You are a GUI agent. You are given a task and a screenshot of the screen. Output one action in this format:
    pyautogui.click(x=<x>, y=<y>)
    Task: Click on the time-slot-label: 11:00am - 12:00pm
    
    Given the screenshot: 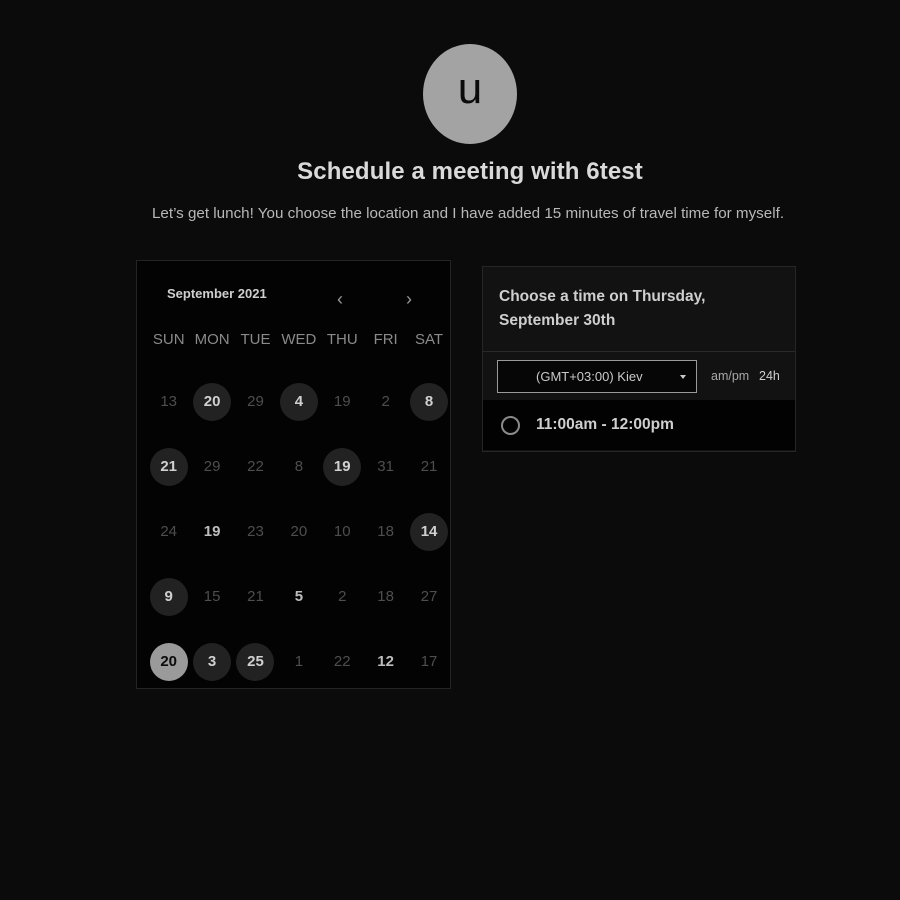 What is the action you would take?
    pyautogui.click(x=605, y=424)
    